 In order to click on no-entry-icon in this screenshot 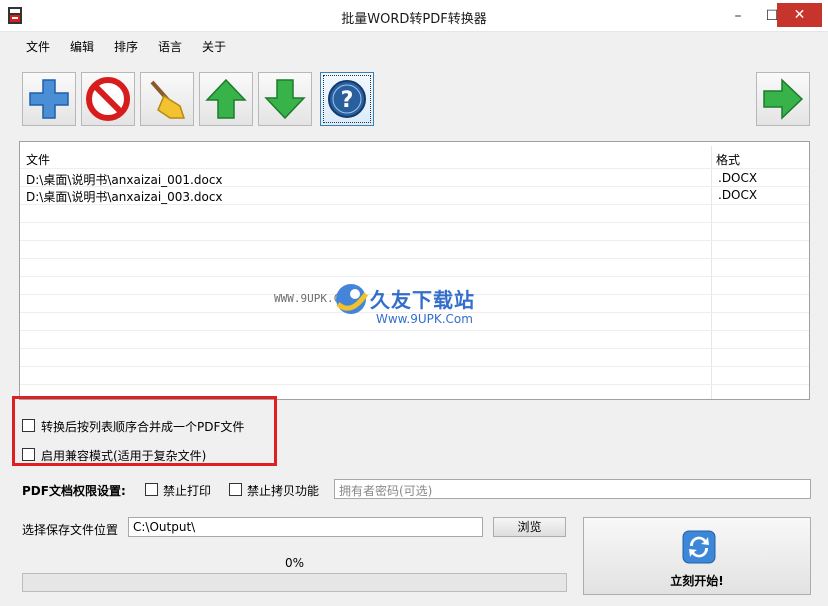, I will do `click(108, 99)`.